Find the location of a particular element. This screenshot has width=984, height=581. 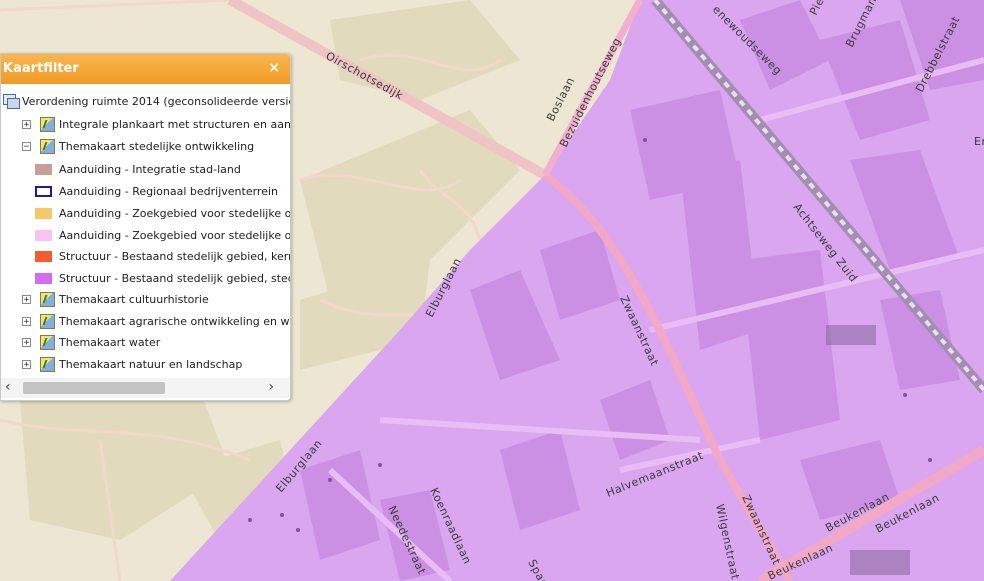

tree-item-label: Themakaart natuur en landschap is located at coordinates (151, 364).